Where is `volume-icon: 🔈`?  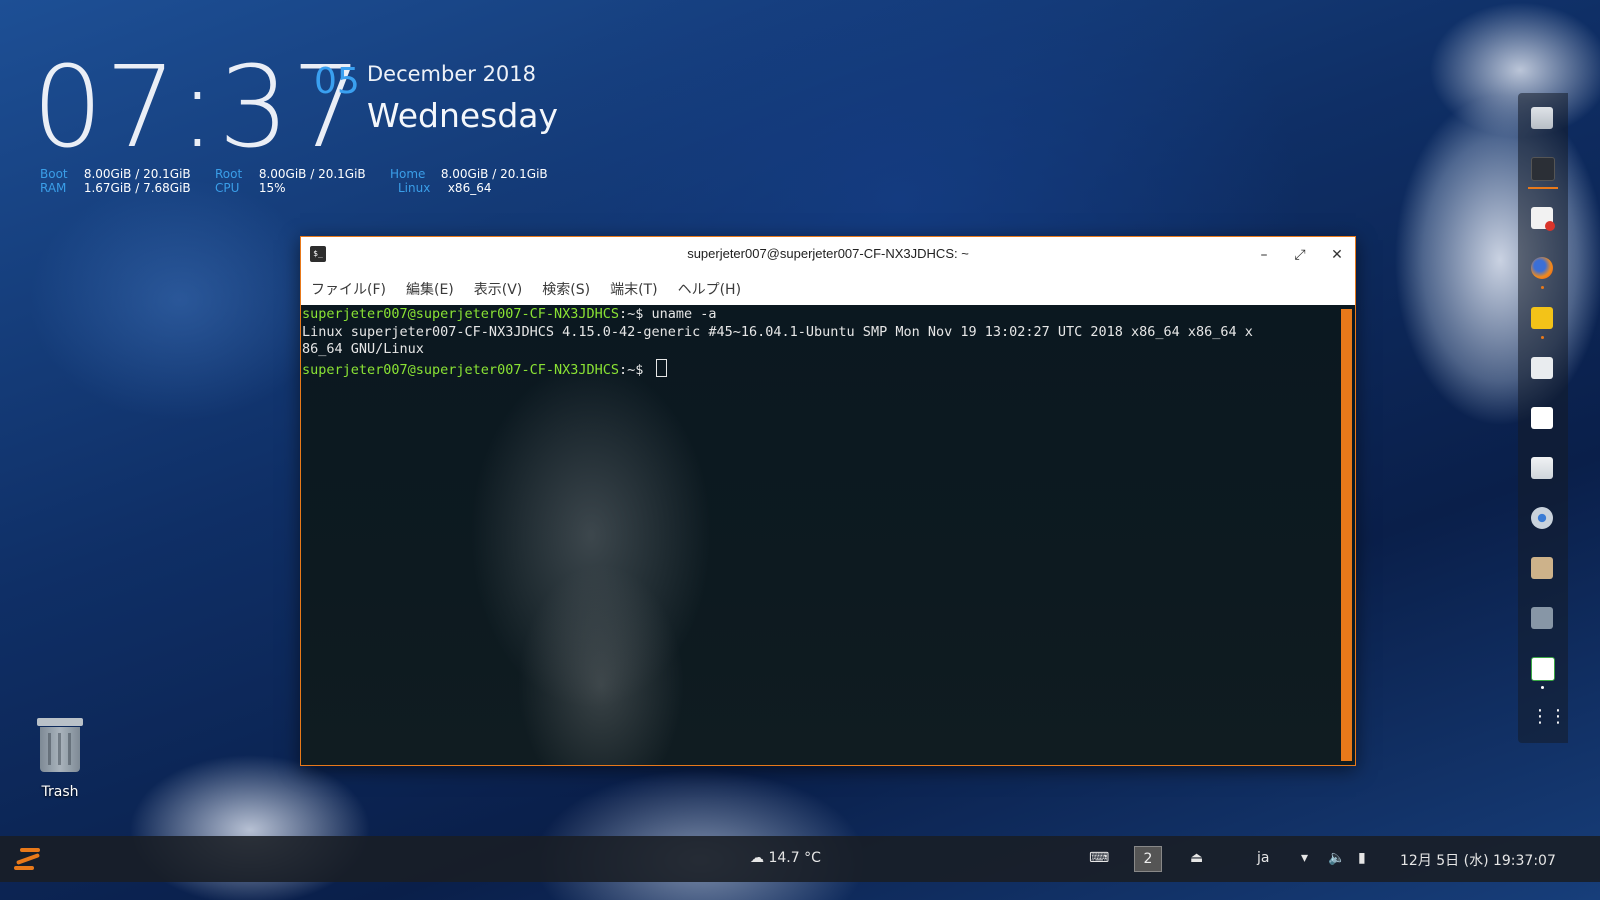 volume-icon: 🔈 is located at coordinates (1336, 858).